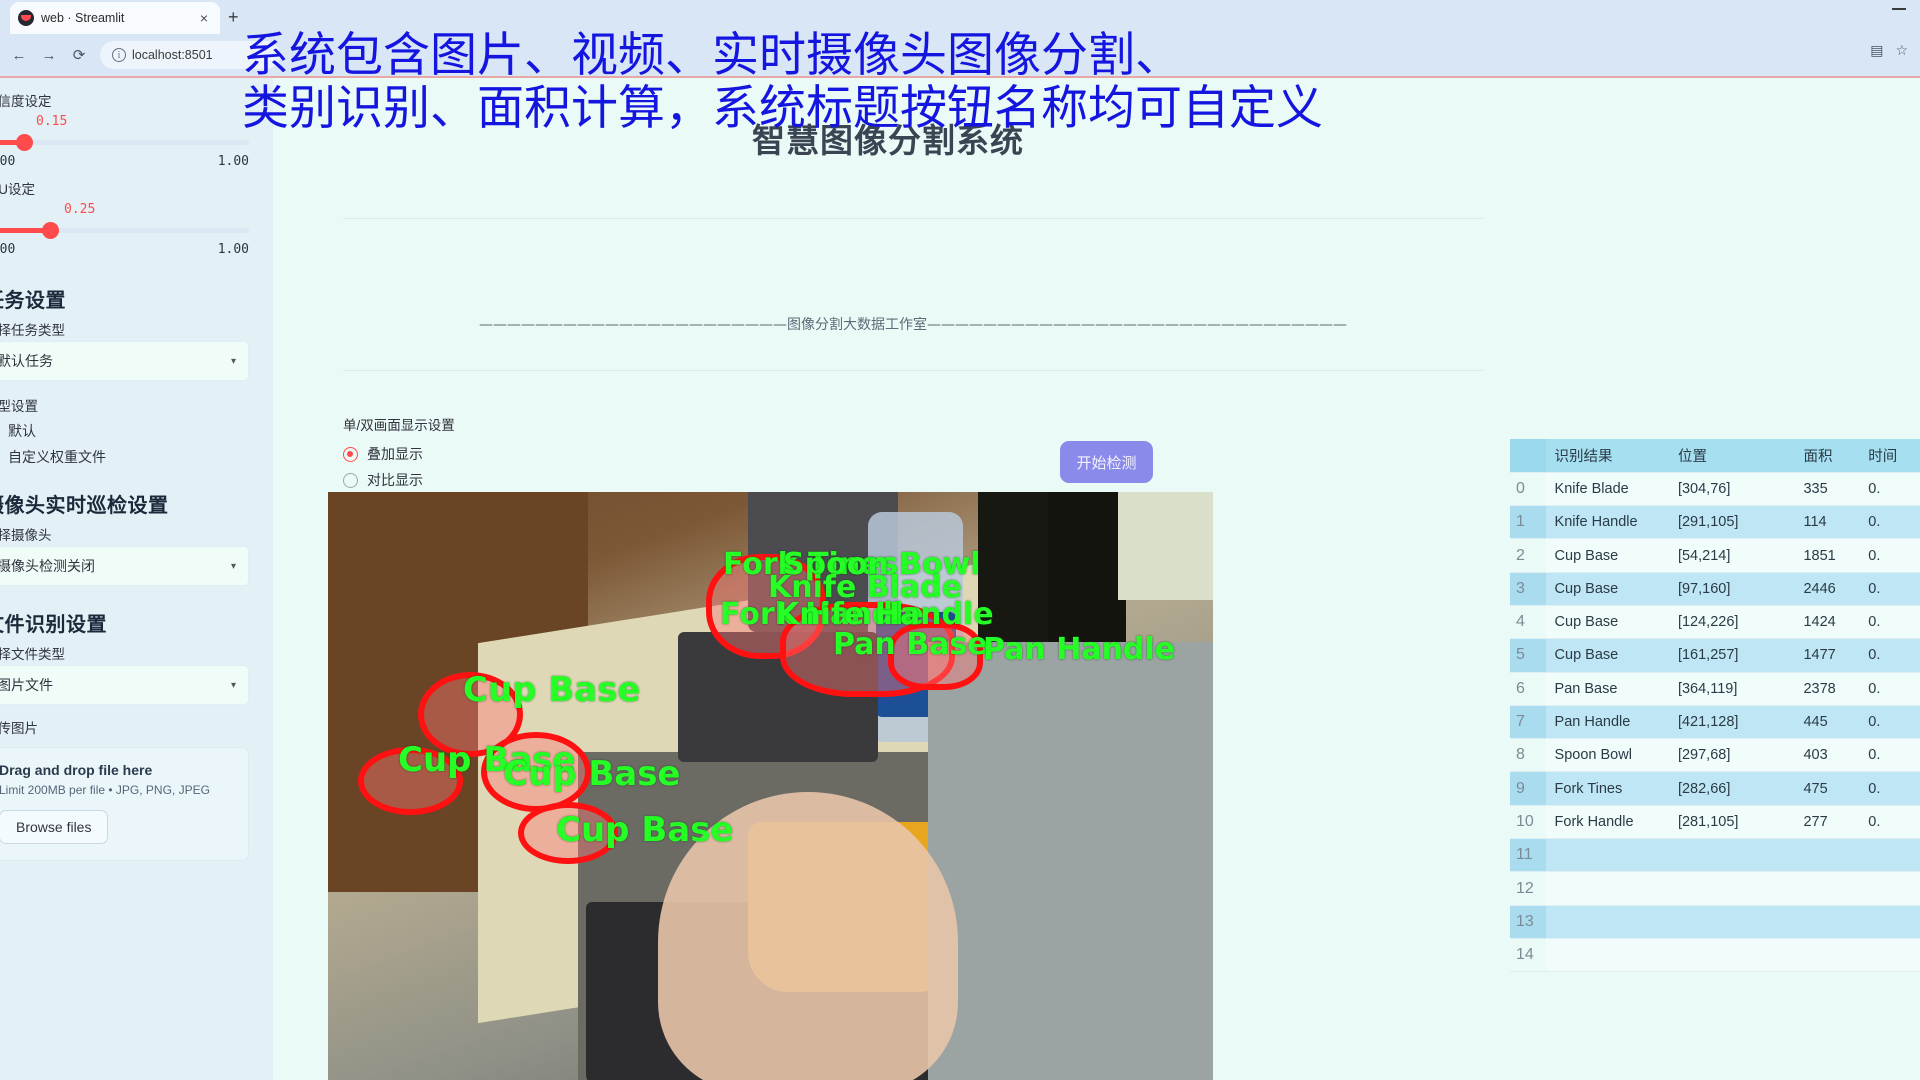  I want to click on confidence-min: 0.00, so click(8, 161).